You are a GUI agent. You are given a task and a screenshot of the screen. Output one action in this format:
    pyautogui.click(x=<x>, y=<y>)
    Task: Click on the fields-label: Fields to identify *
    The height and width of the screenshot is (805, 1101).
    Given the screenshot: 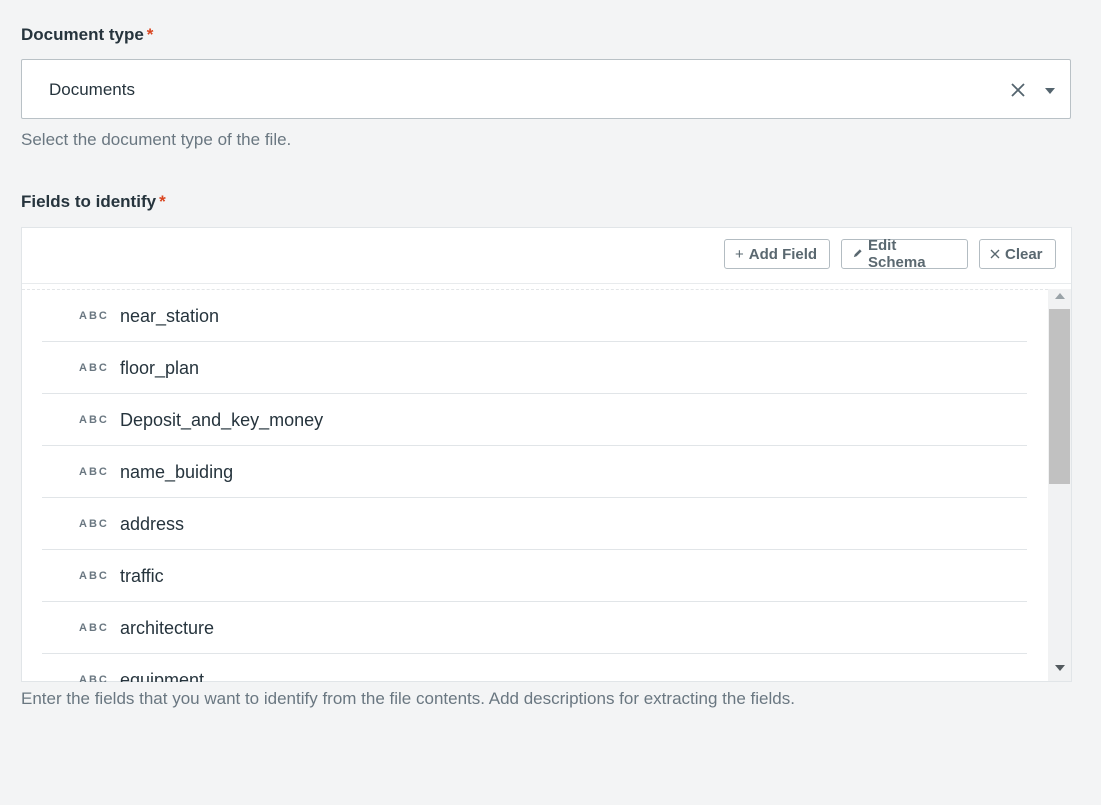 What is the action you would take?
    pyautogui.click(x=93, y=201)
    